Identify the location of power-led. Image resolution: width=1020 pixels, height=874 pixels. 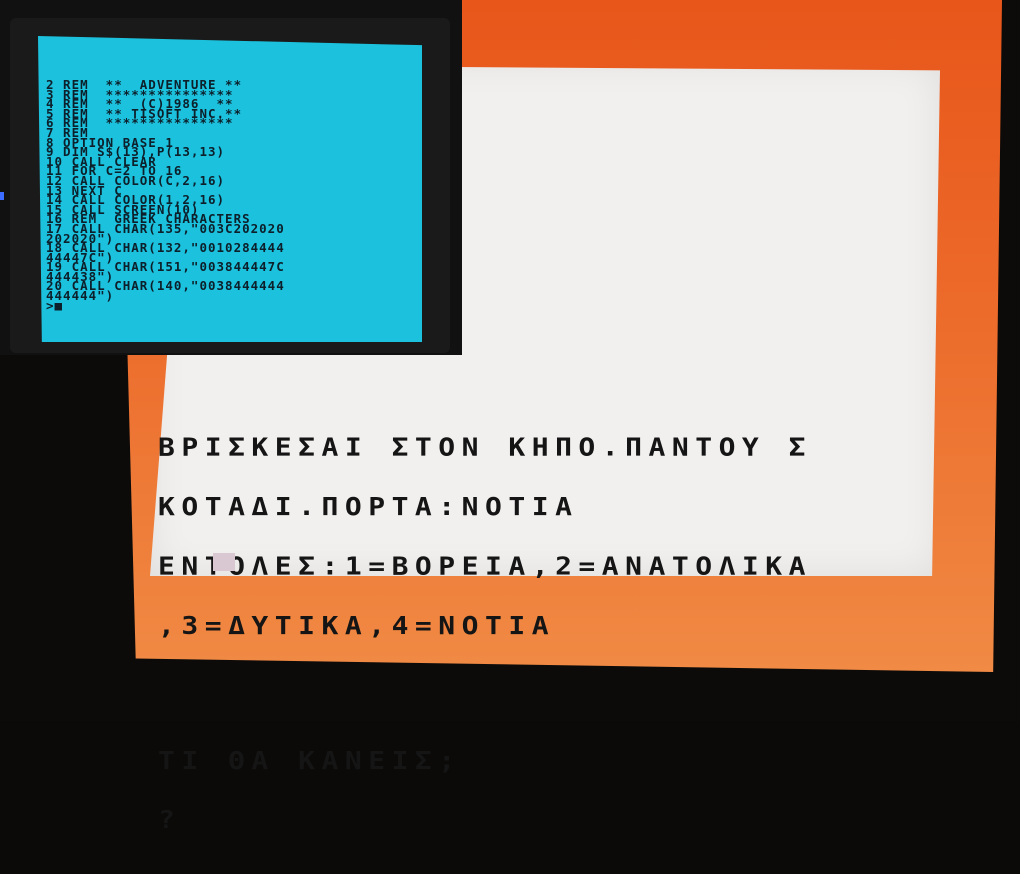
(2, 196).